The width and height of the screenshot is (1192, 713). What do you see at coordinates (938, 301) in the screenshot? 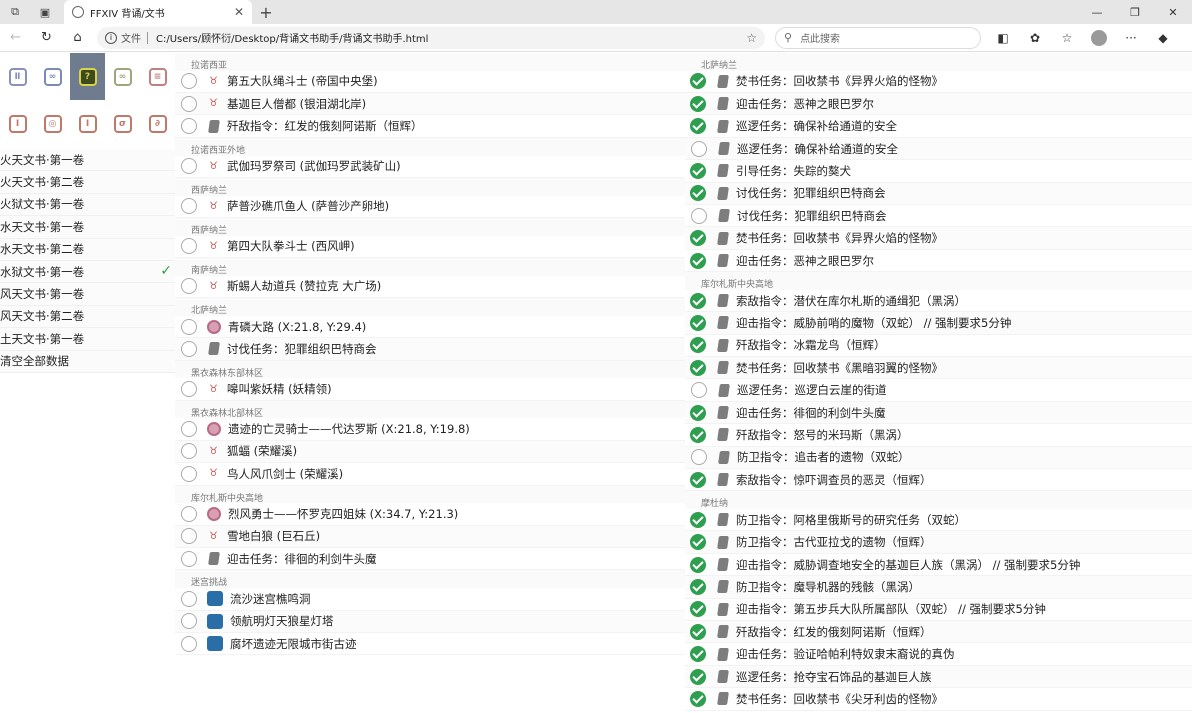
I see `task-row: 索敌指令：潜伏在库尔札斯的通缉犯（黑涡）` at bounding box center [938, 301].